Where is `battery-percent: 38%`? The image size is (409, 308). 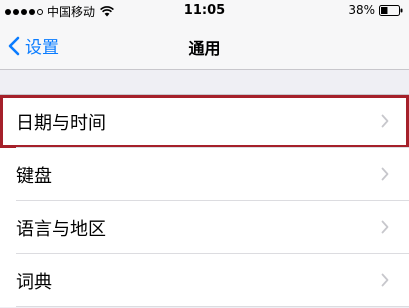 battery-percent: 38% is located at coordinates (361, 10).